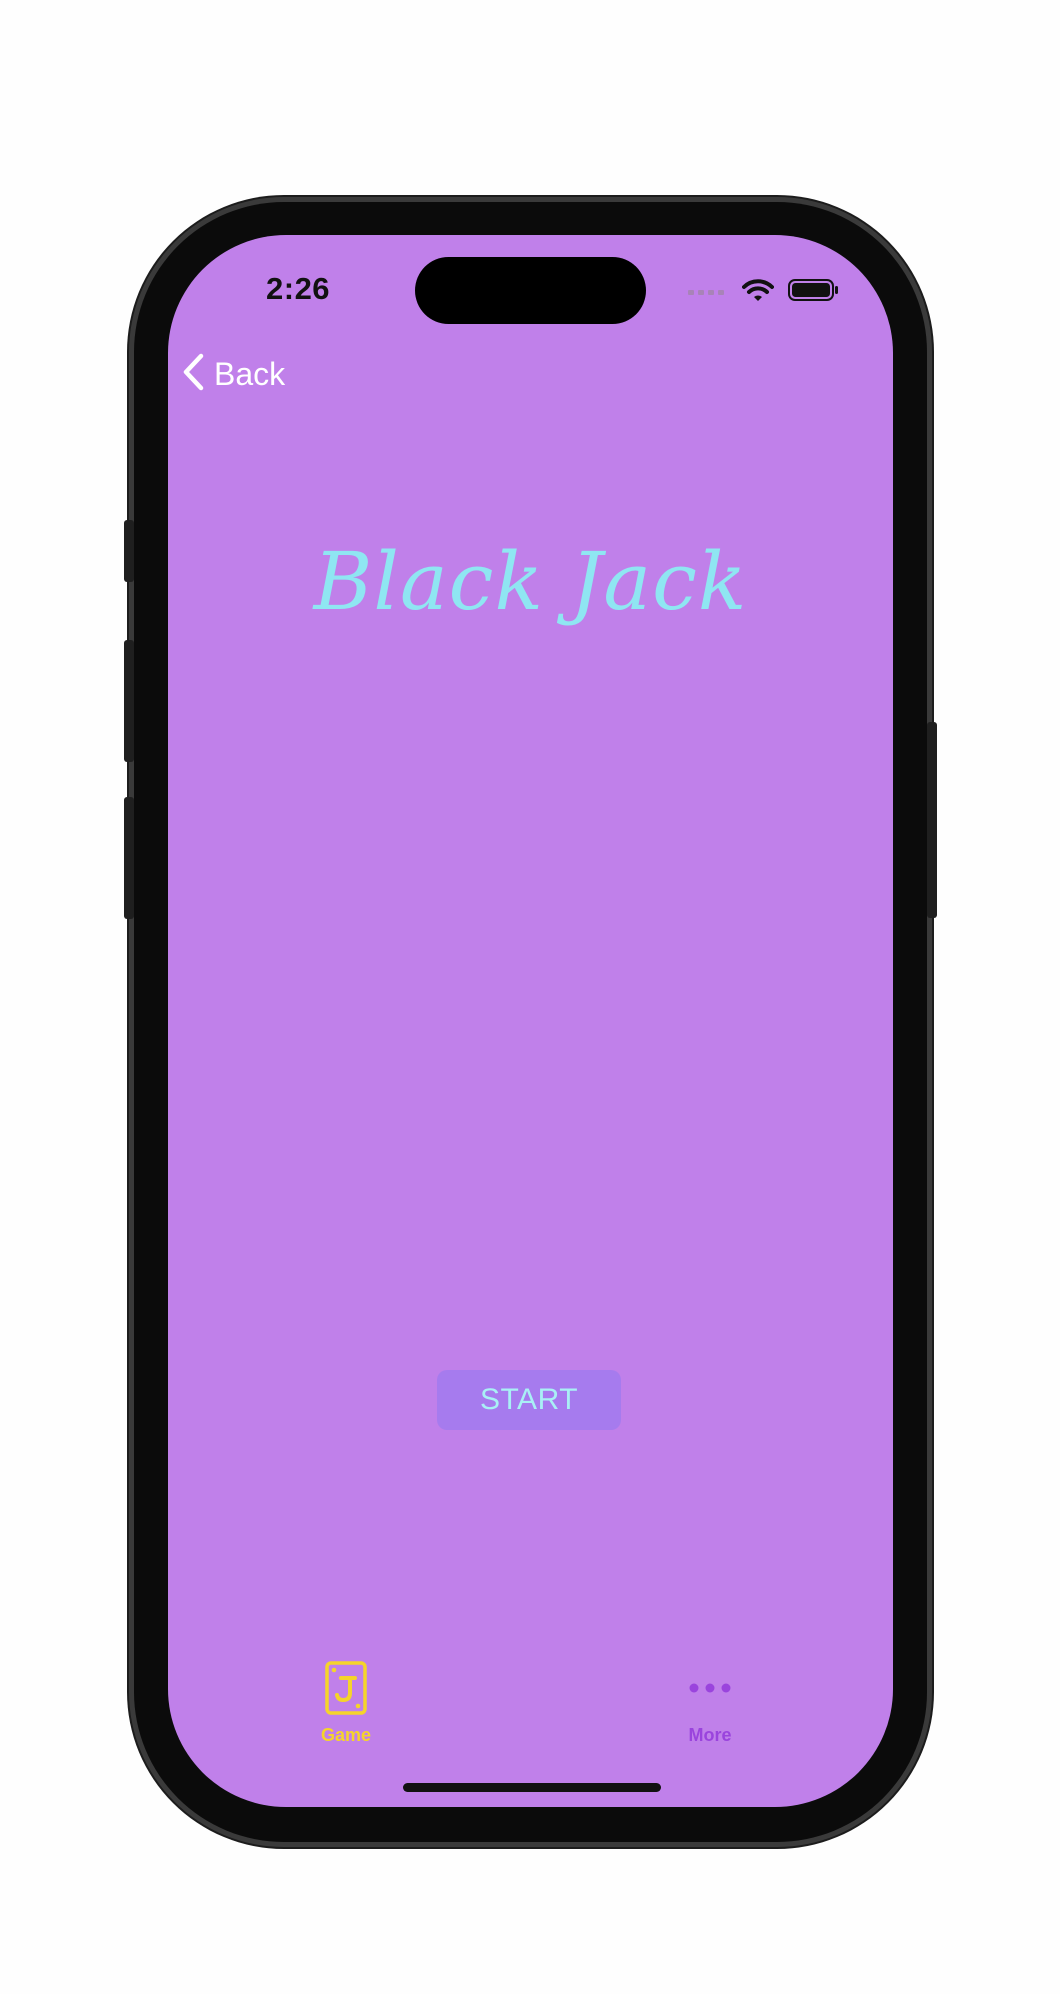 The width and height of the screenshot is (1060, 1994). What do you see at coordinates (530, 581) in the screenshot?
I see `game-title: Black Jack` at bounding box center [530, 581].